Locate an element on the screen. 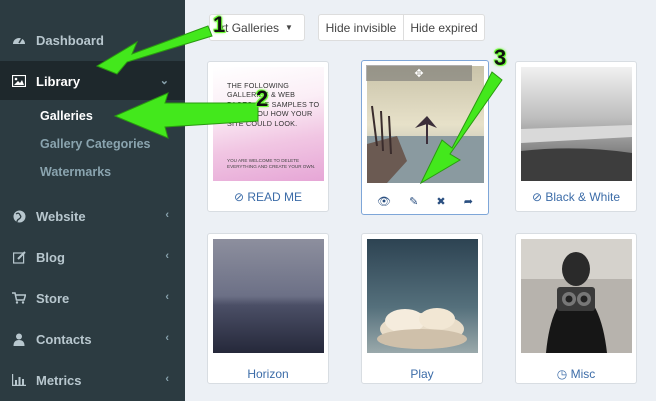 This screenshot has height=401, width=656. sidebar-item-label: Library is located at coordinates (58, 81).